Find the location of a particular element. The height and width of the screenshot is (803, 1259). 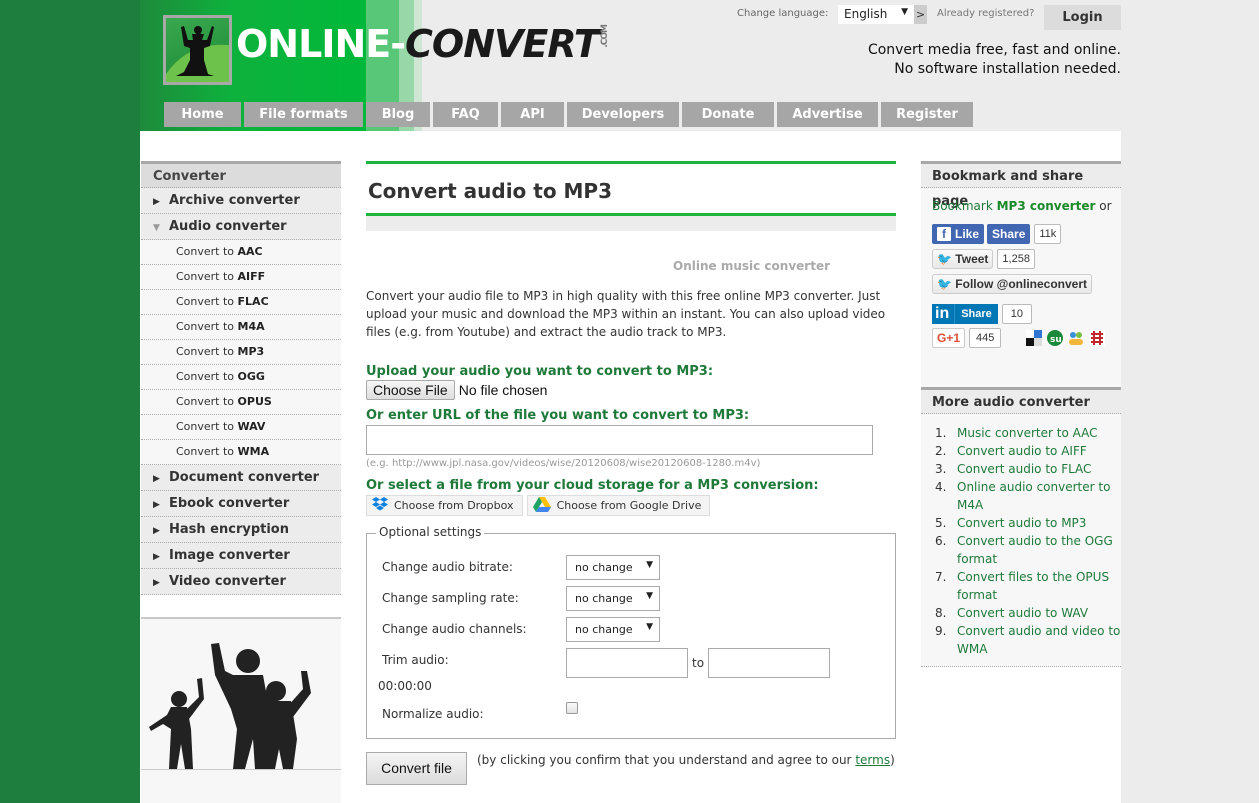

login-button: Login is located at coordinates (1082, 17).